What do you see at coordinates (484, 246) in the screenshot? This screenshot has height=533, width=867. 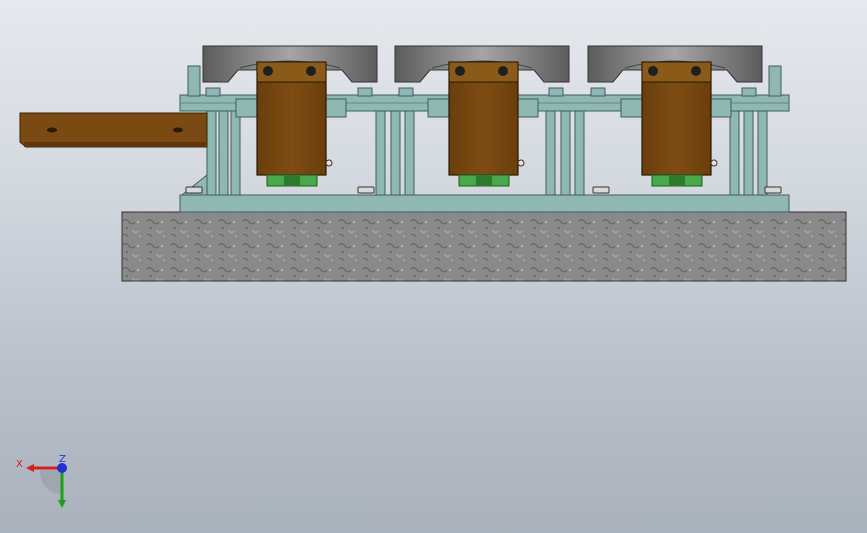 I see `concrete-foundation` at bounding box center [484, 246].